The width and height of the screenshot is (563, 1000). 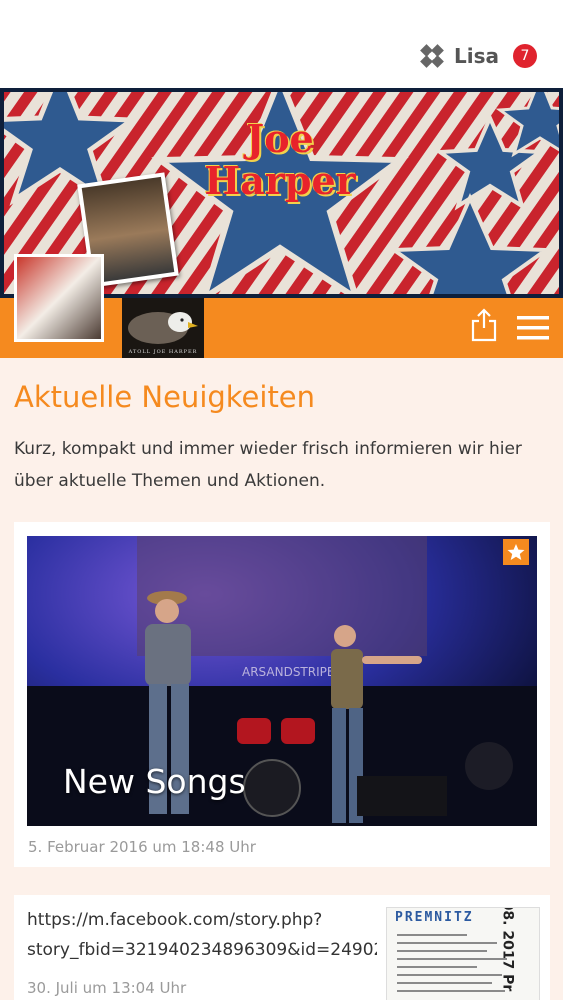 What do you see at coordinates (163, 352) in the screenshot?
I see `eagle-caption: ATOLL JOE HARPER` at bounding box center [163, 352].